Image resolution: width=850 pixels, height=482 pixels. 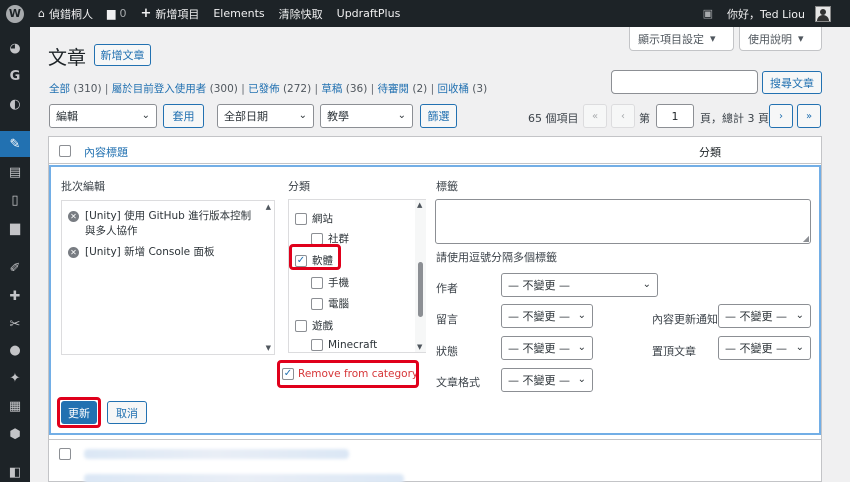 I want to click on category-item-website: 網站, so click(x=314, y=218).